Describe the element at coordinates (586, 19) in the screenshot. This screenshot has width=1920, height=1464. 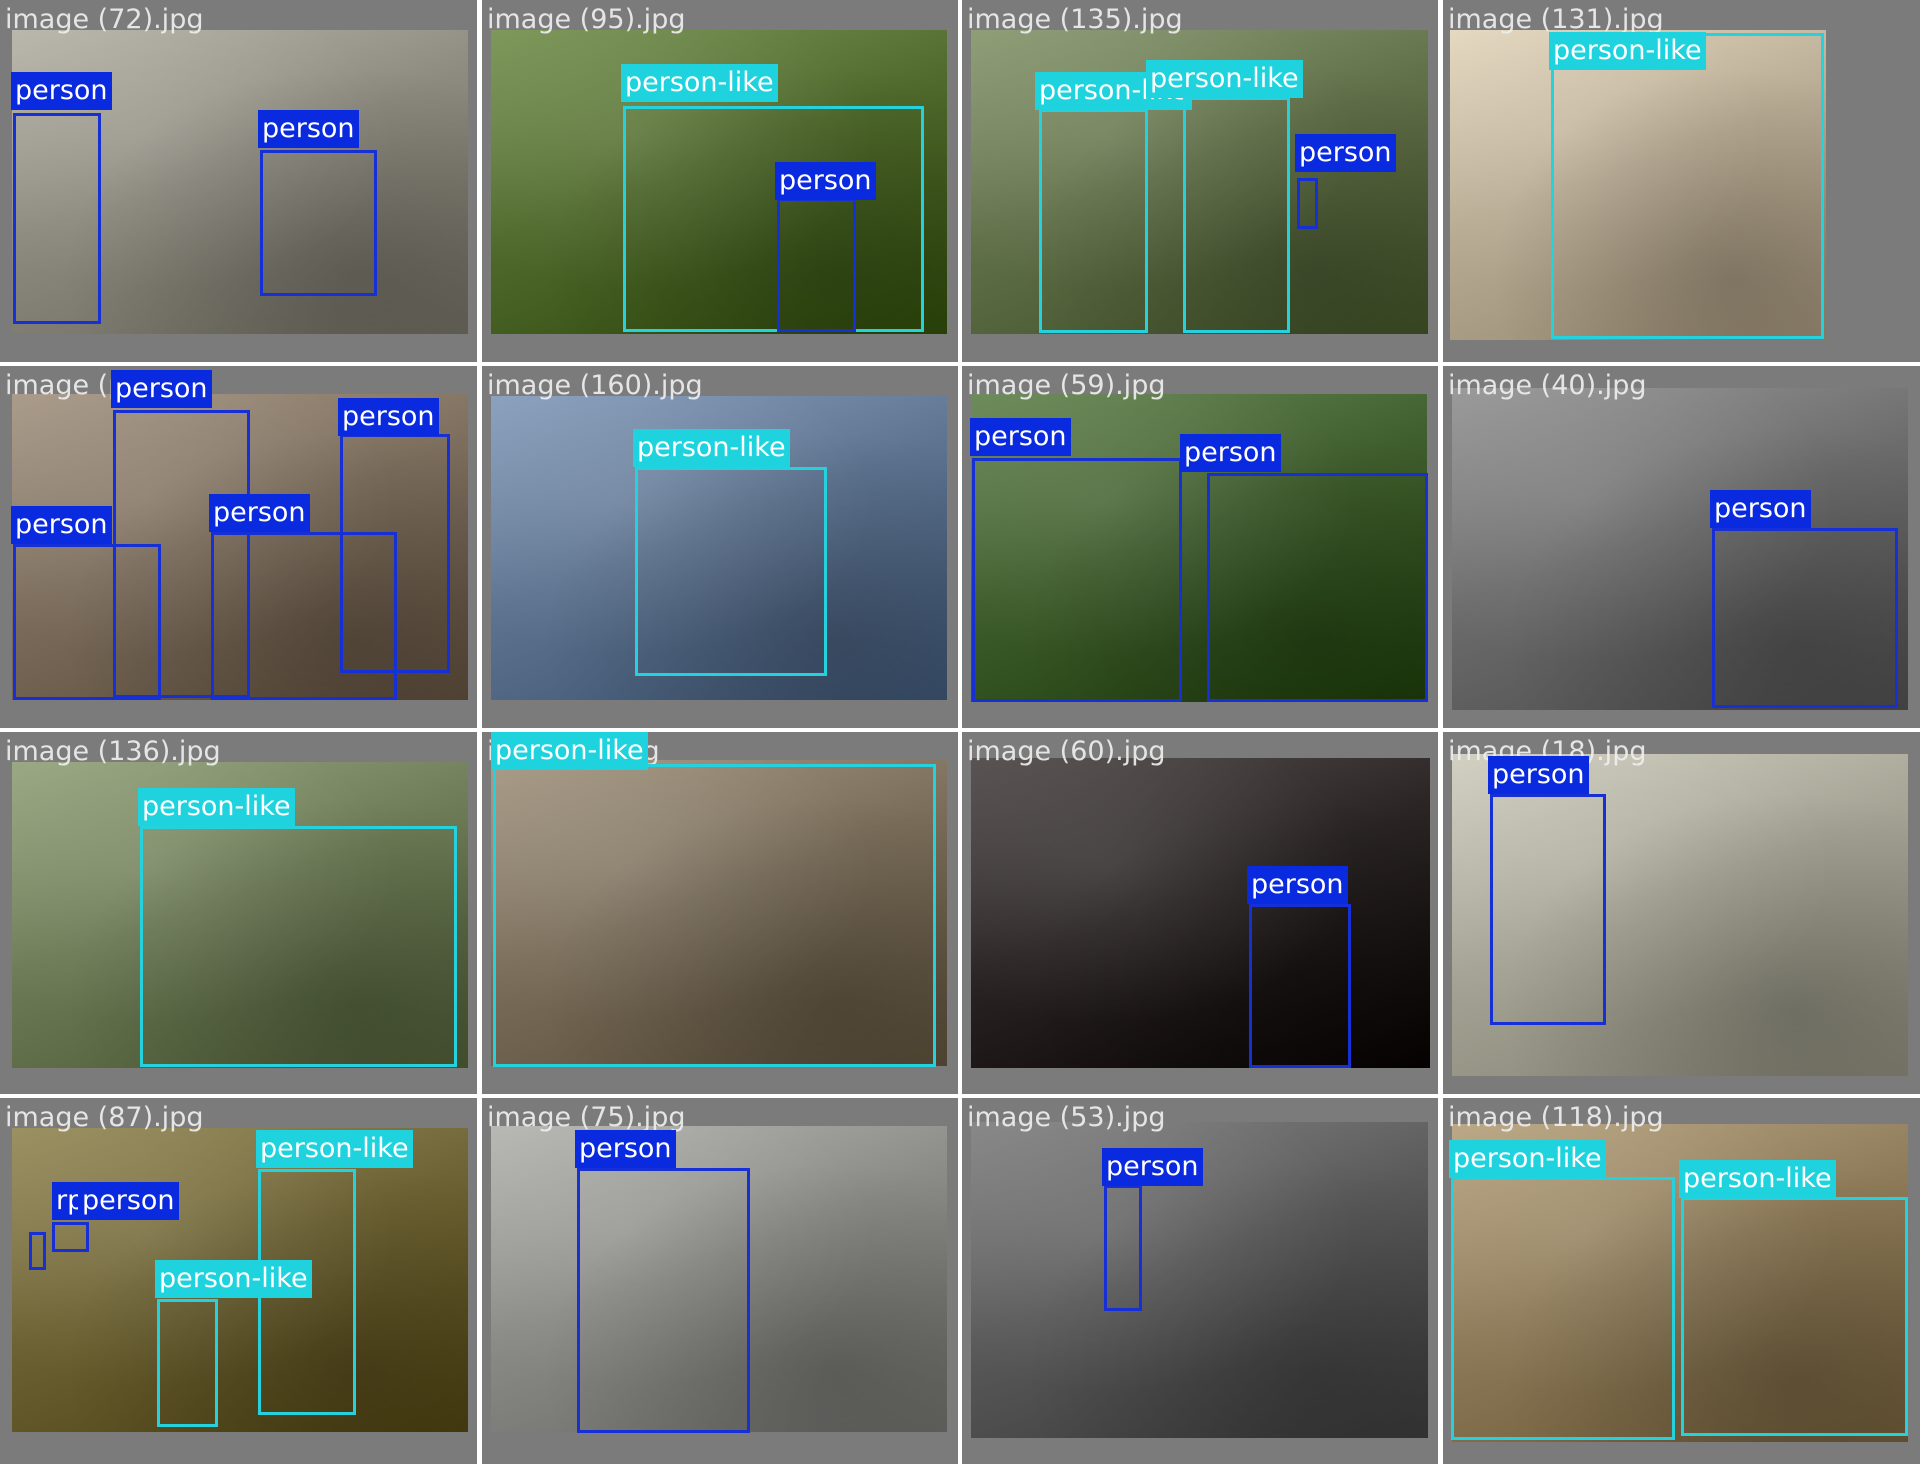
I see `image-filename: image (95).jpg` at that location.